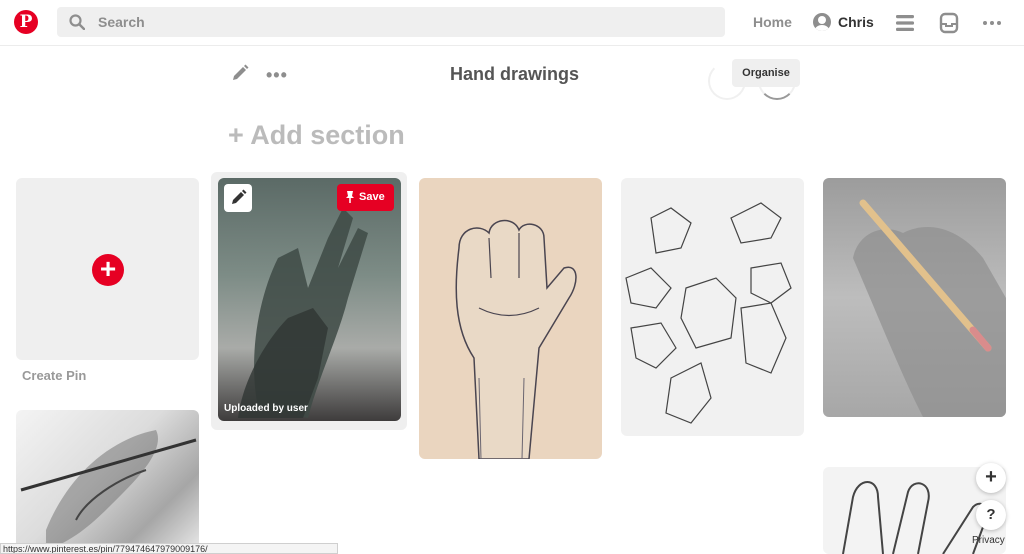 Image resolution: width=1024 pixels, height=554 pixels. What do you see at coordinates (26, 22) in the screenshot?
I see `pinterest-logo-icon: P` at bounding box center [26, 22].